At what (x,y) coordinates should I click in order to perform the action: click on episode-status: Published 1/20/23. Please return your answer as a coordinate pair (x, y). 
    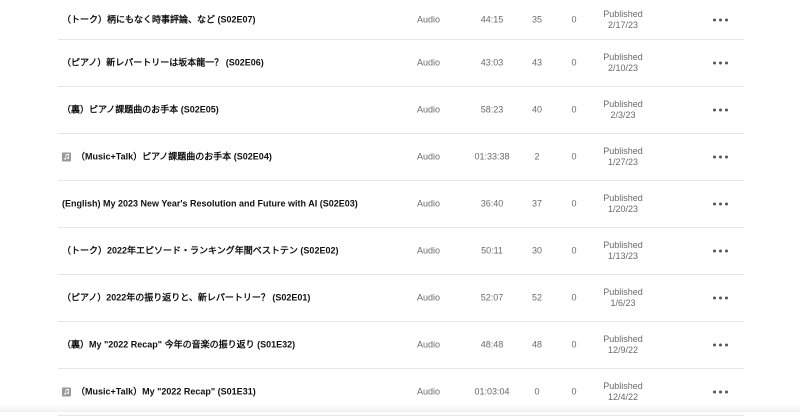
    Looking at the image, I should click on (623, 204).